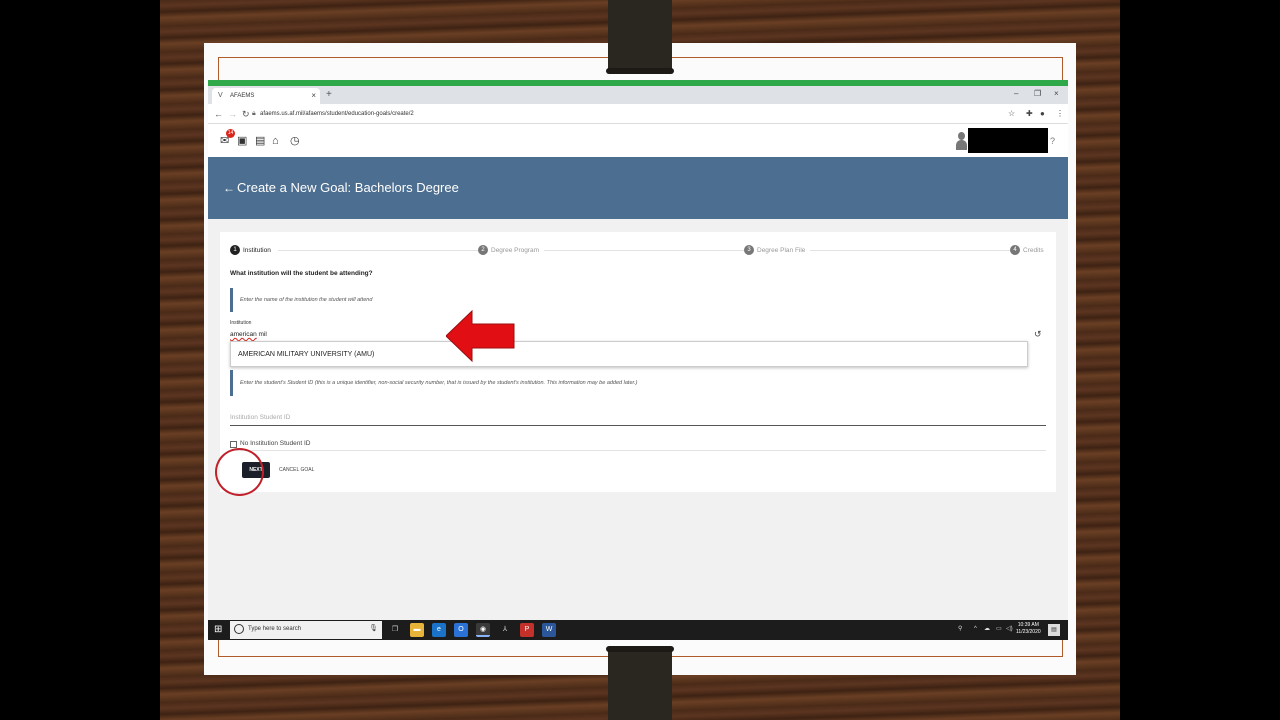 This screenshot has height=720, width=1280. Describe the element at coordinates (329, 95) in the screenshot. I see `new-tab-icon: +` at that location.